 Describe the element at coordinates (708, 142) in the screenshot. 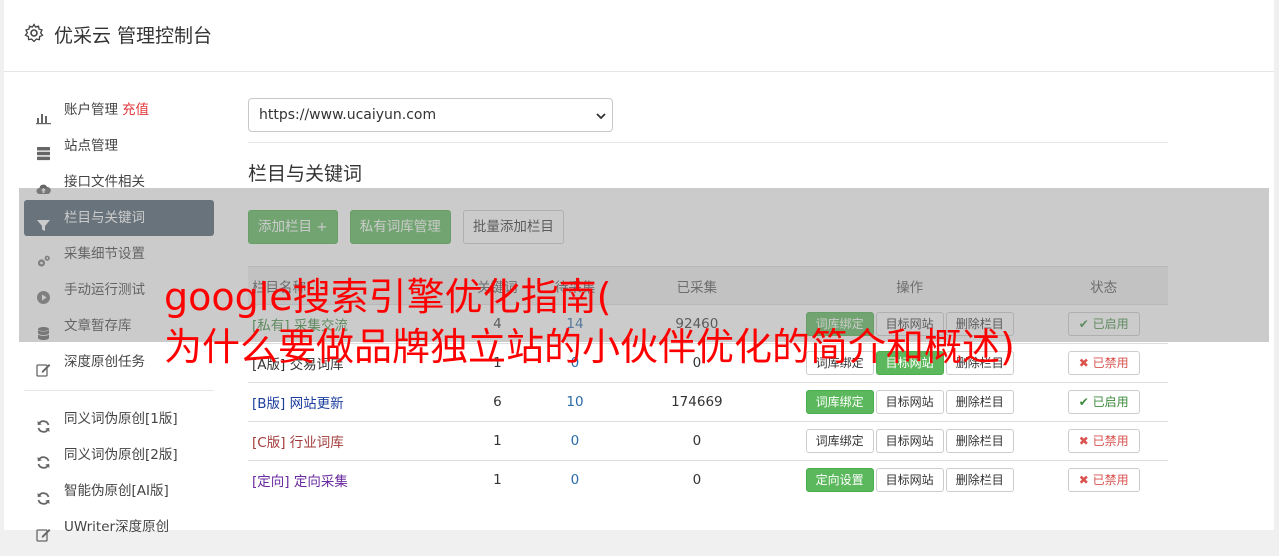

I see `divider` at that location.